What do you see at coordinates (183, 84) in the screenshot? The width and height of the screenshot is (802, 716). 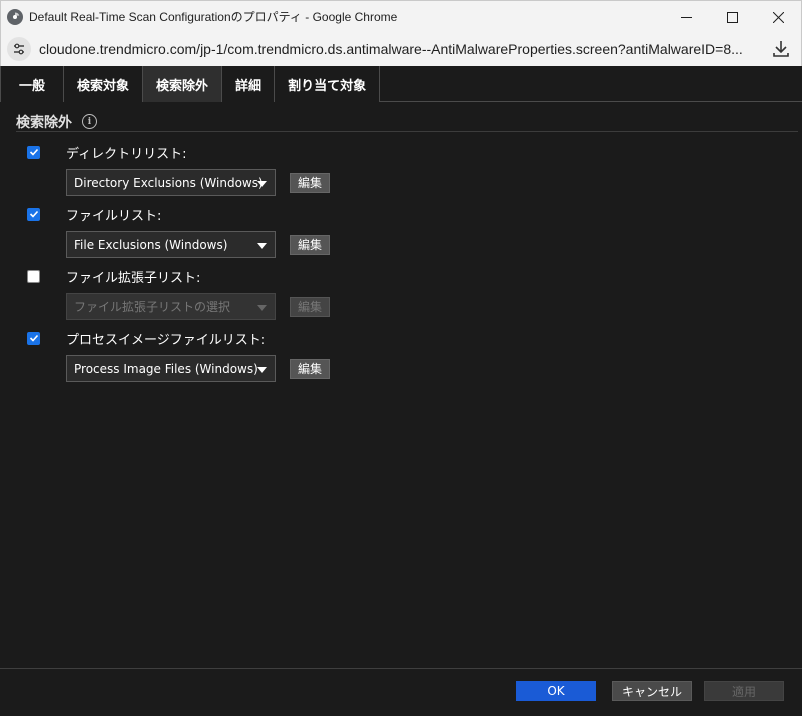 I see `tab-scan-exclusions: 検索除外` at bounding box center [183, 84].